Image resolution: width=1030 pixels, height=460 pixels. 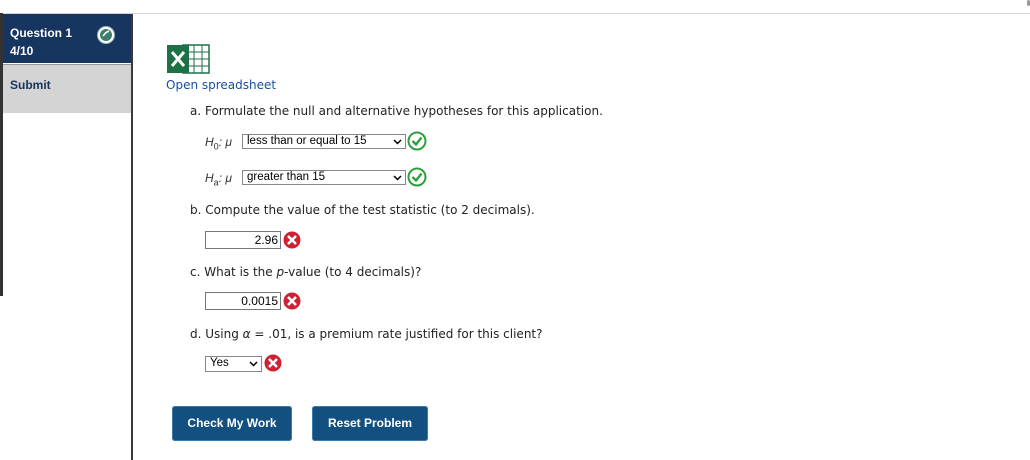 I want to click on h0-select-value: less than or equal to 15, so click(x=307, y=141).